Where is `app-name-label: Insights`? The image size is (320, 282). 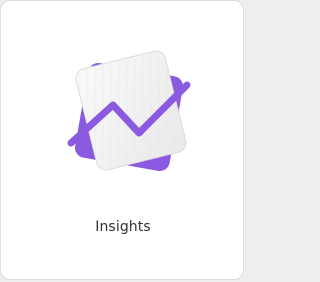 app-name-label: Insights is located at coordinates (123, 227).